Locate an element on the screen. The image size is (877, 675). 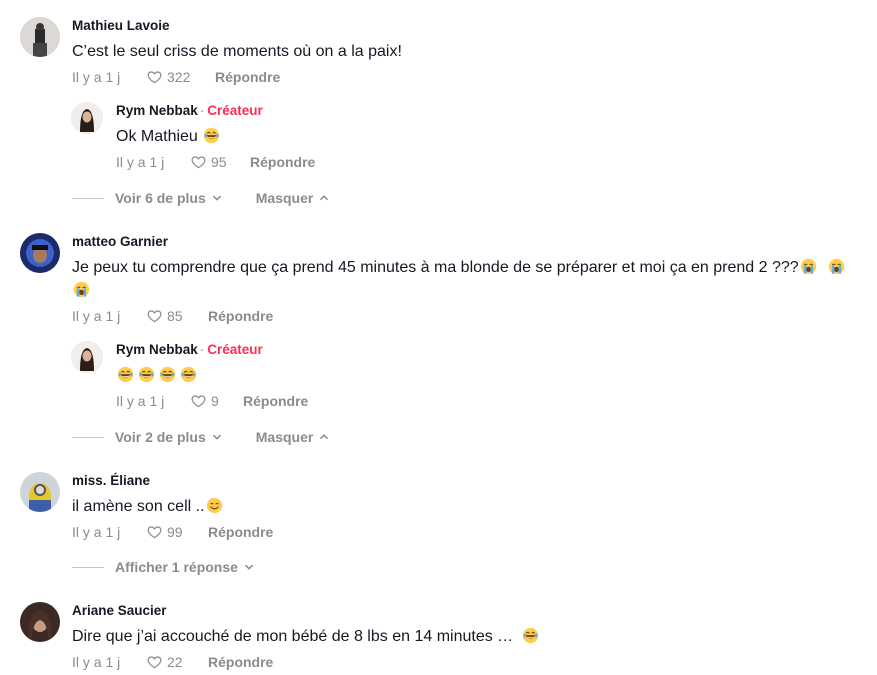
comment-text: il amène son cell .. is located at coordinates (467, 506).